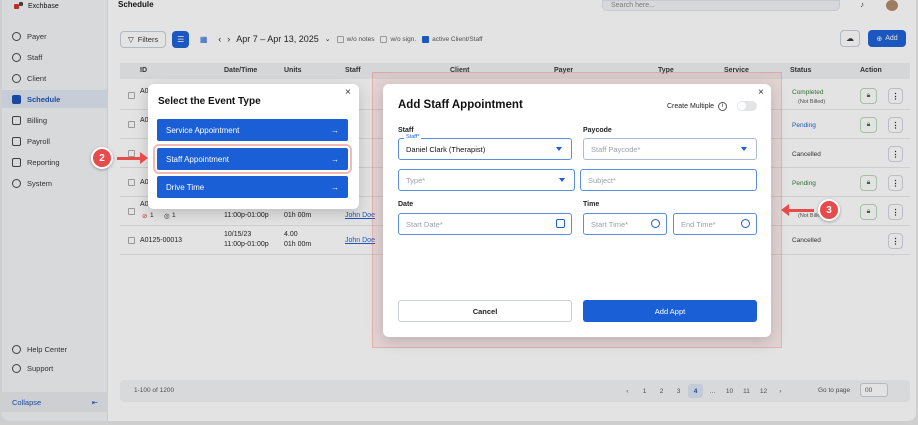 The image size is (918, 425). What do you see at coordinates (416, 180) in the screenshot?
I see `type-placeholder: Type*` at bounding box center [416, 180].